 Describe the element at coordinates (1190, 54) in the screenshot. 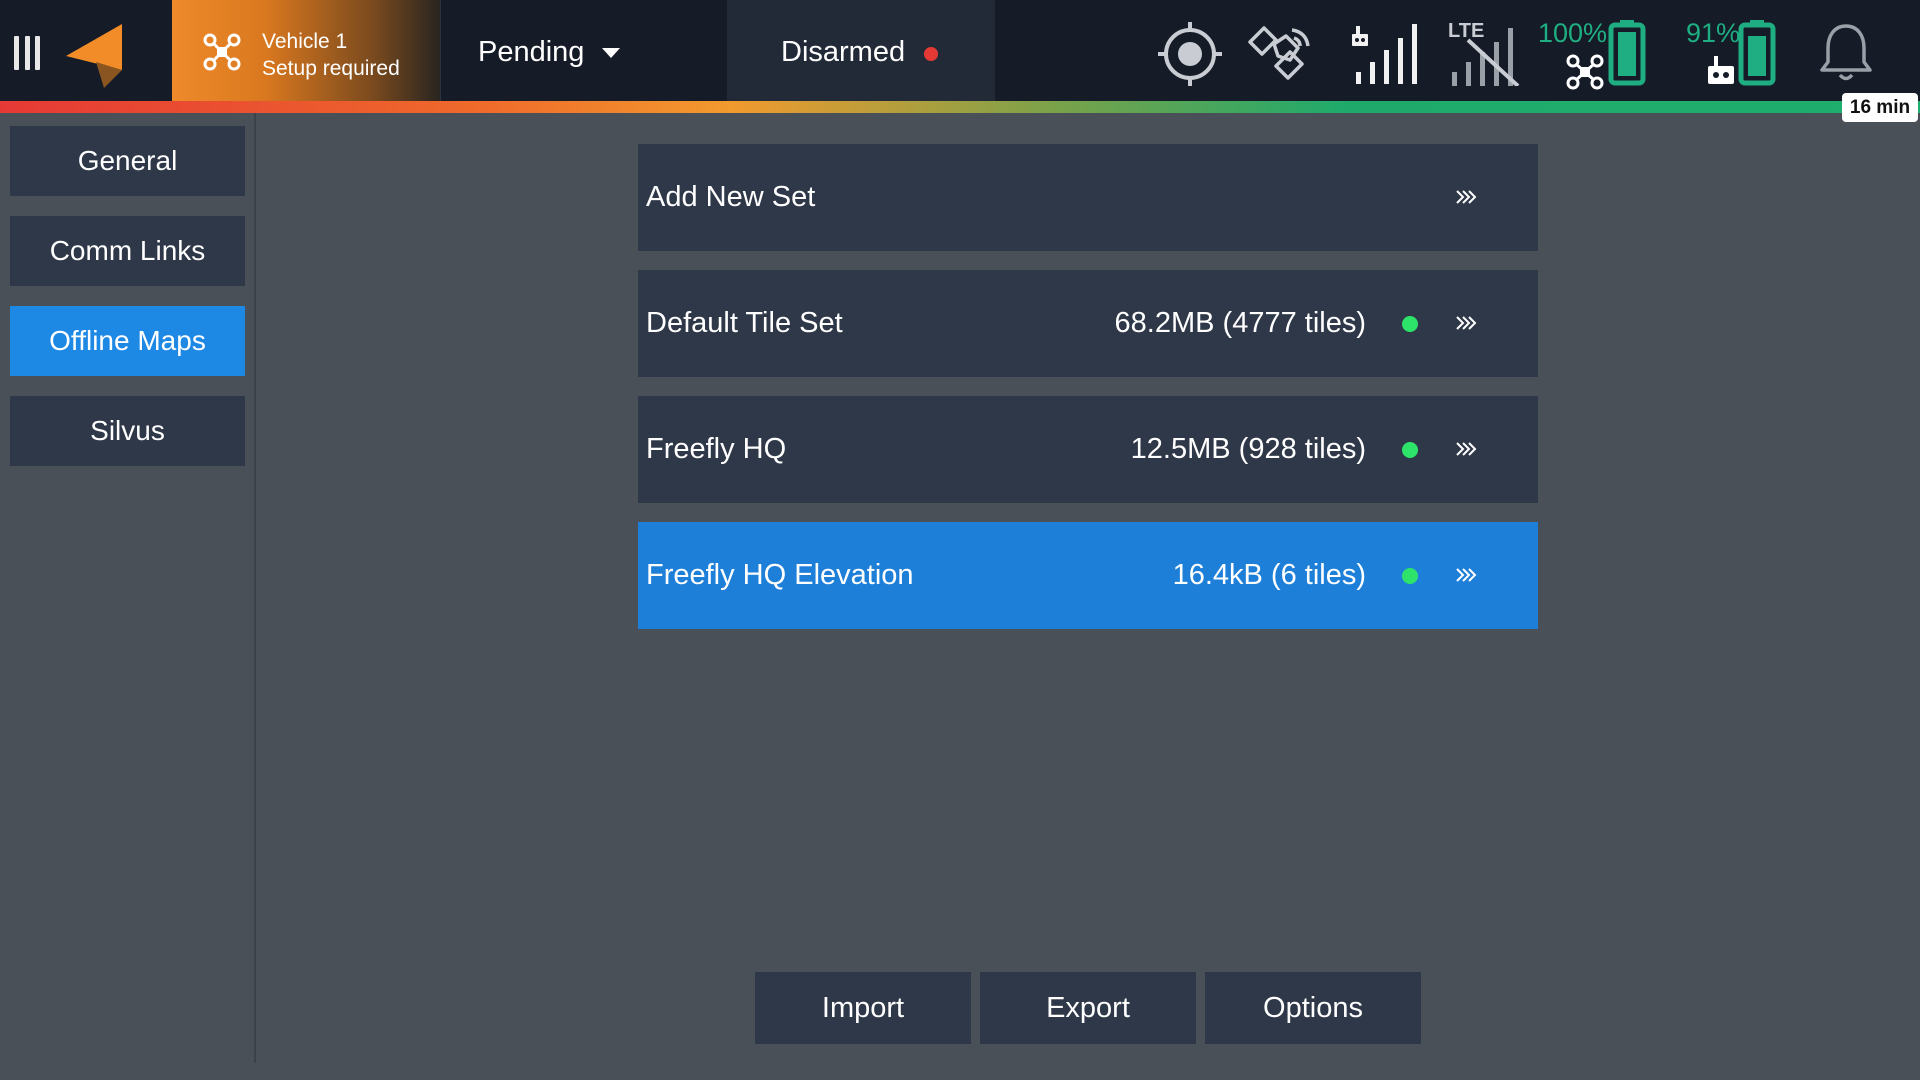

I see `gps-target-icon` at that location.